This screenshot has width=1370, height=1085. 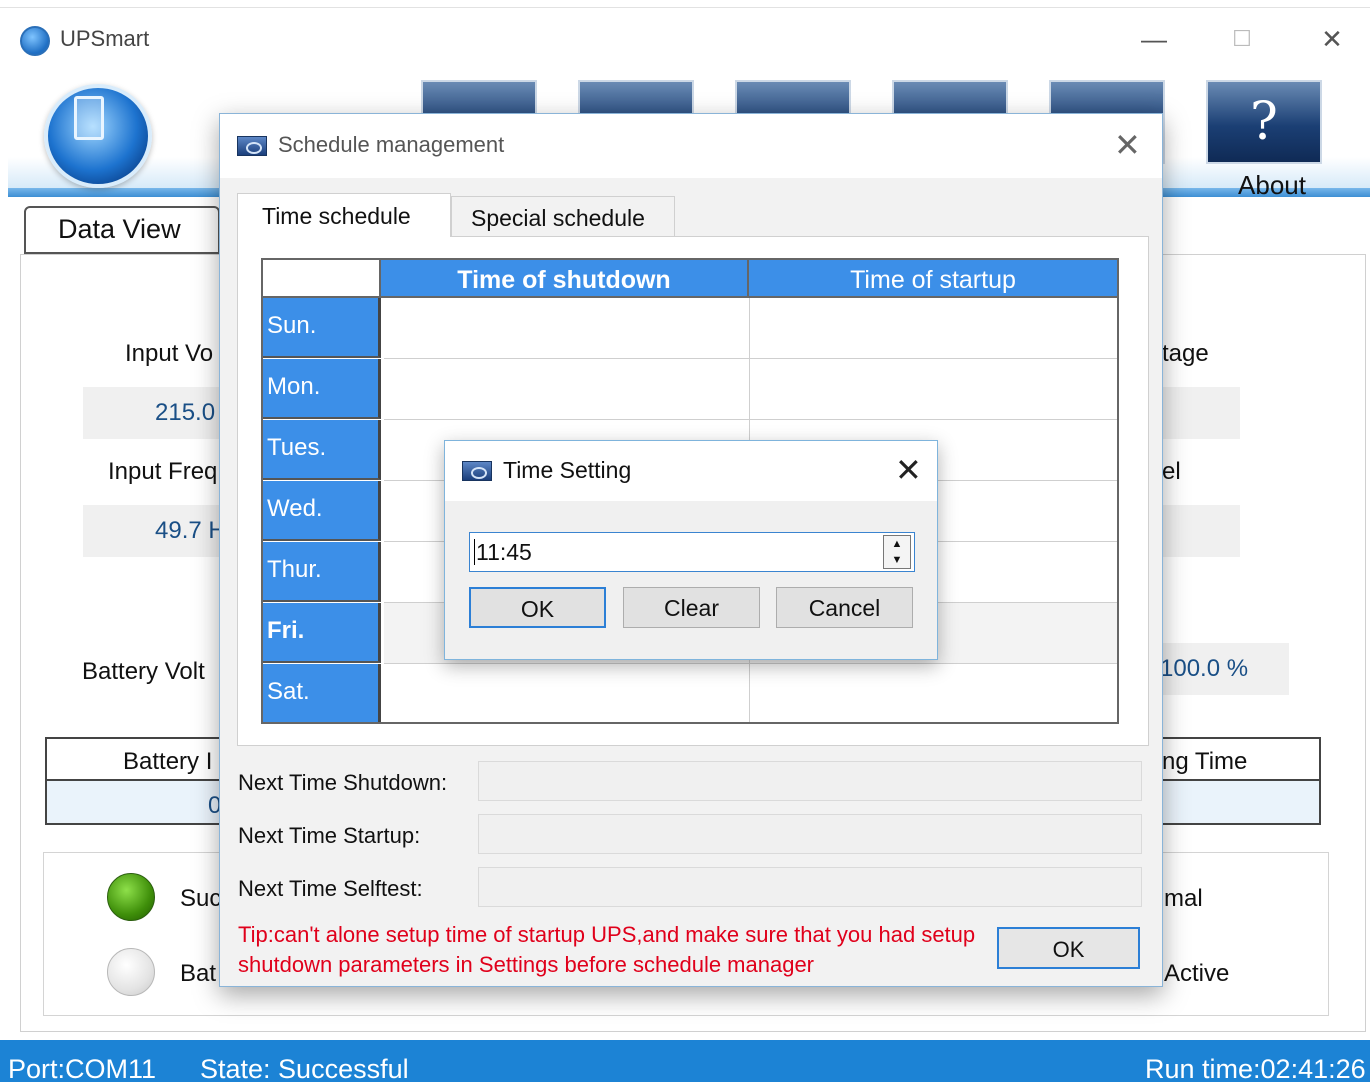 What do you see at coordinates (810, 834) in the screenshot?
I see `next-startup-field` at bounding box center [810, 834].